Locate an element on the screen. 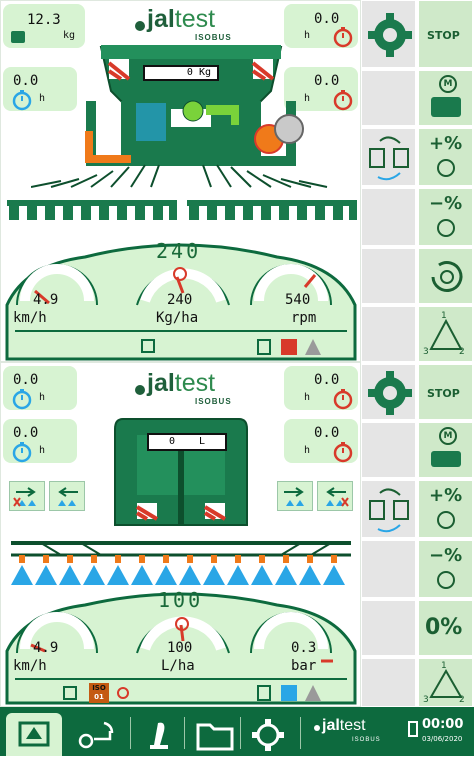  files-tab is located at coordinates (216, 734).